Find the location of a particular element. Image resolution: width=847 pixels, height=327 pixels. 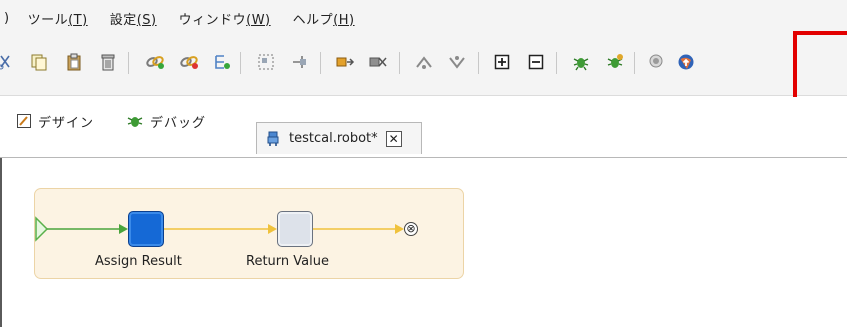

paste-icon is located at coordinates (74, 62).